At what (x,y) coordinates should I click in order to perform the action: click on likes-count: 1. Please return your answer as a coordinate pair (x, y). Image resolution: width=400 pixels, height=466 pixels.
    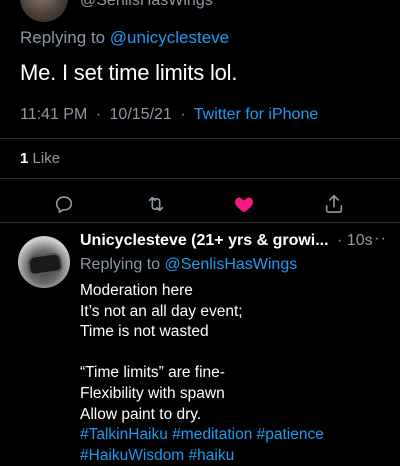
    Looking at the image, I should click on (24, 158).